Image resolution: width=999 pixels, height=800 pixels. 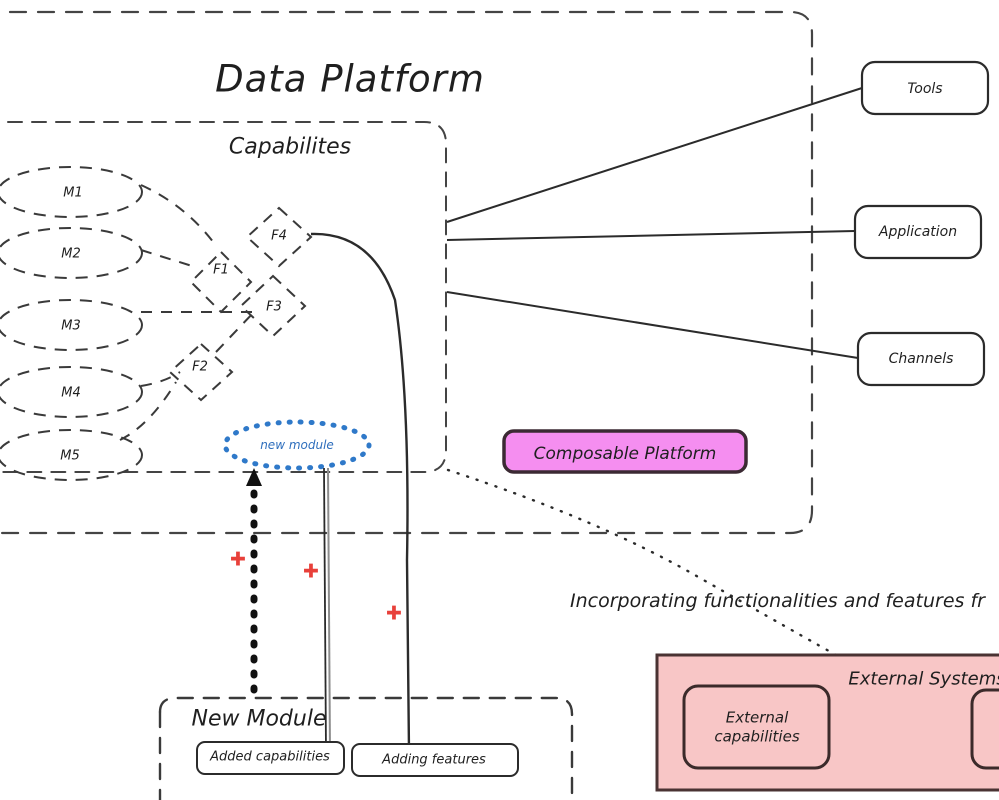 I want to click on edge-m2-f1, so click(x=166, y=258).